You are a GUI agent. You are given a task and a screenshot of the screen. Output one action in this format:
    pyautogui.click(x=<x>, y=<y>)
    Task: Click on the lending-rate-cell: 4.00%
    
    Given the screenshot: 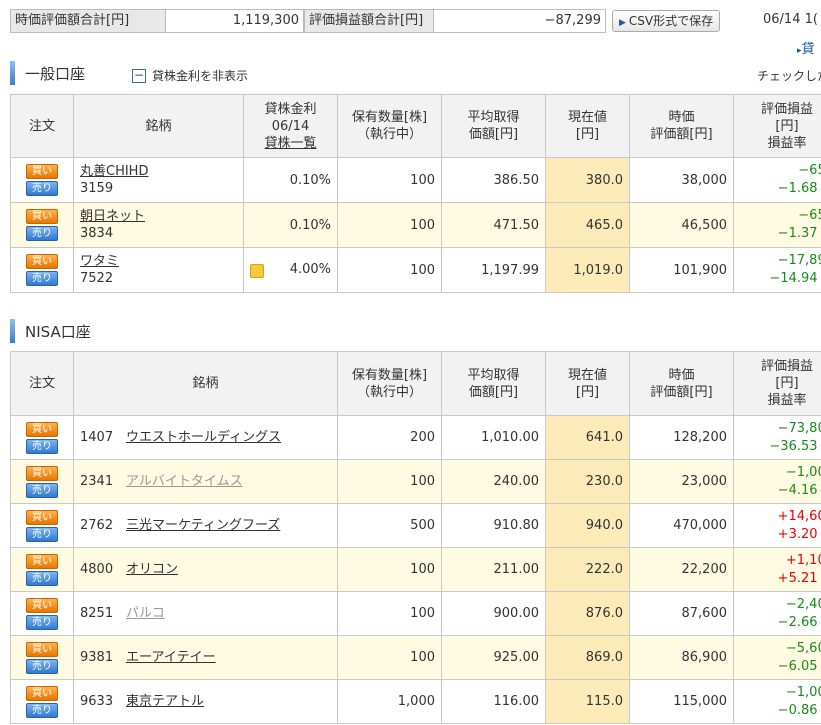 What is the action you would take?
    pyautogui.click(x=290, y=270)
    